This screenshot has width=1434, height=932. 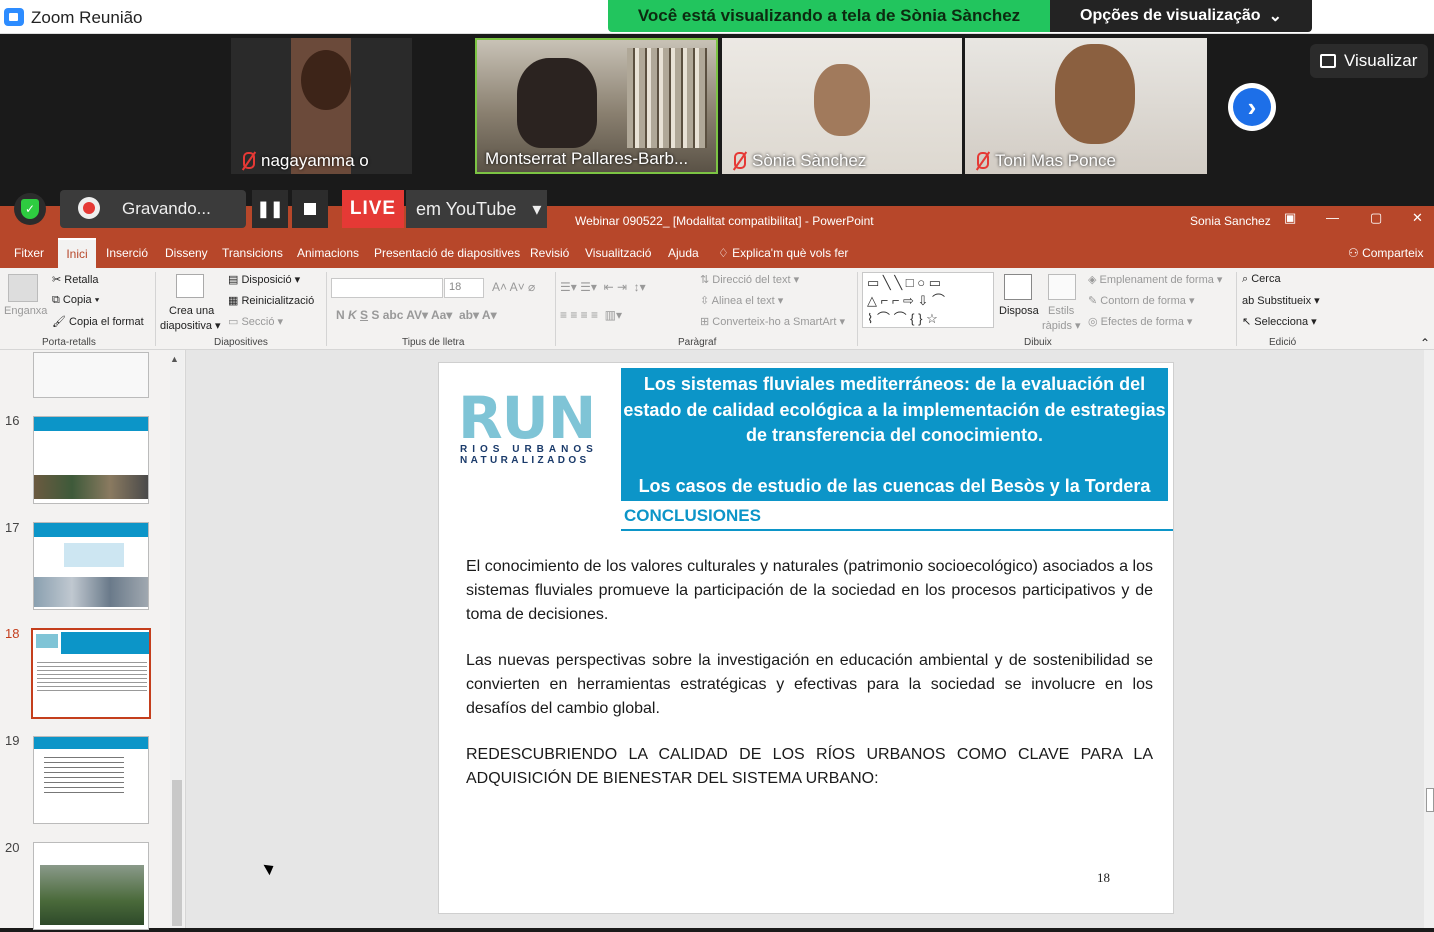 I want to click on font-group-label: Tipus de lletra, so click(x=433, y=342).